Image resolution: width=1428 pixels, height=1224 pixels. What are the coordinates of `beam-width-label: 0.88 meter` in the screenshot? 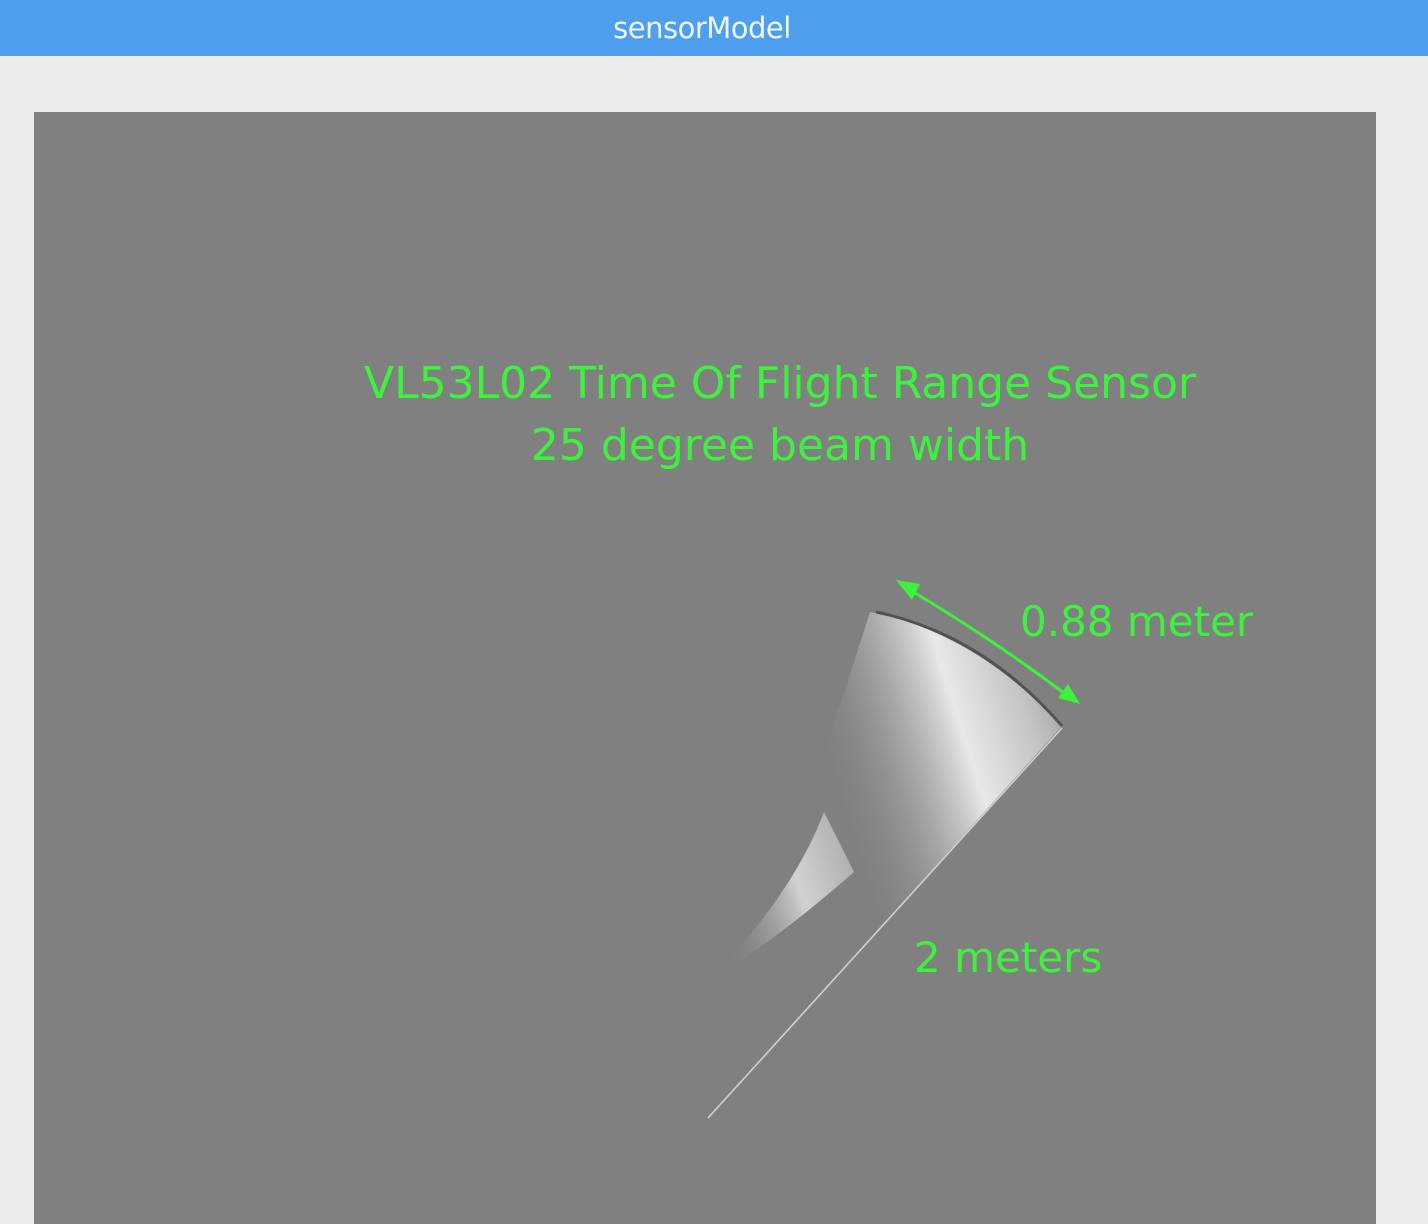 It's located at (1137, 621).